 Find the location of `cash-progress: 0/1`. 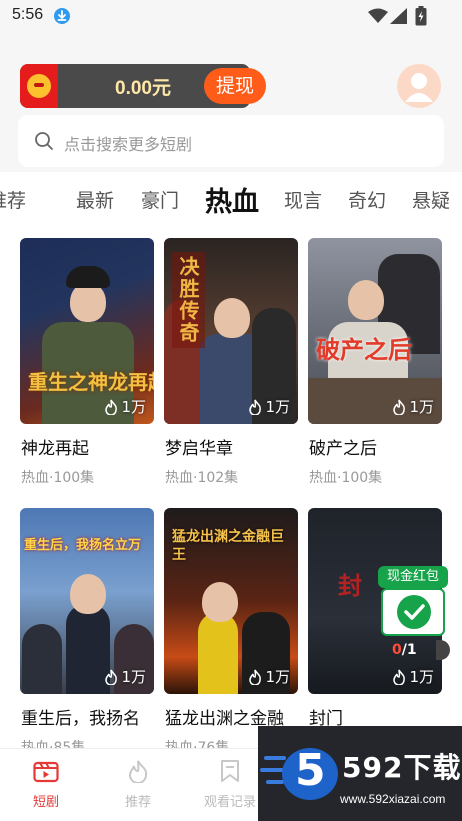

cash-progress: 0/1 is located at coordinates (404, 650).